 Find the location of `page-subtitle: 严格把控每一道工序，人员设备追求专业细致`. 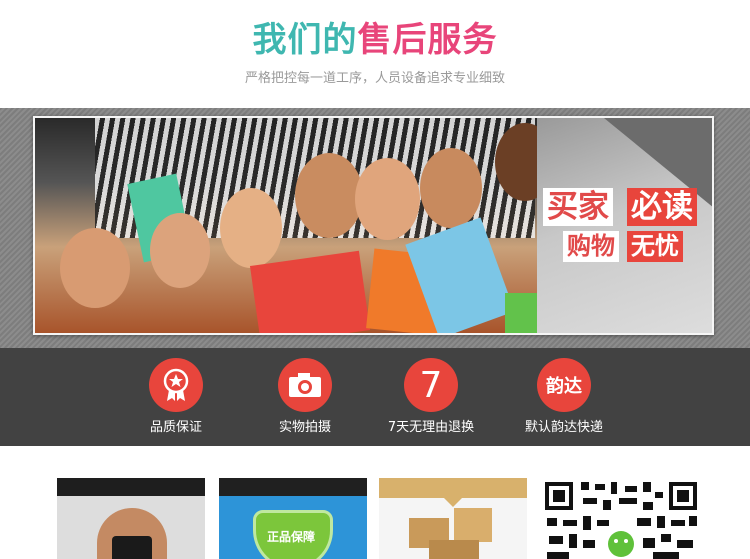

page-subtitle: 严格把控每一道工序，人员设备追求专业细致 is located at coordinates (374, 78).